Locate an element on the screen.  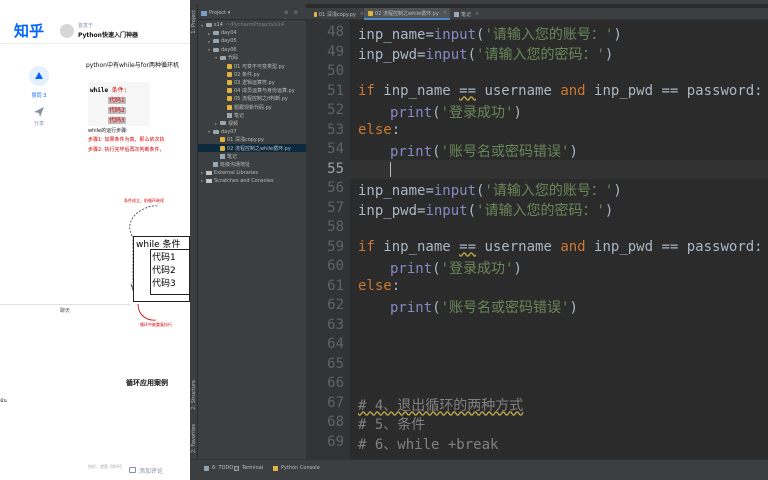
tree-item: 班级沟通地址 is located at coordinates (252, 164).